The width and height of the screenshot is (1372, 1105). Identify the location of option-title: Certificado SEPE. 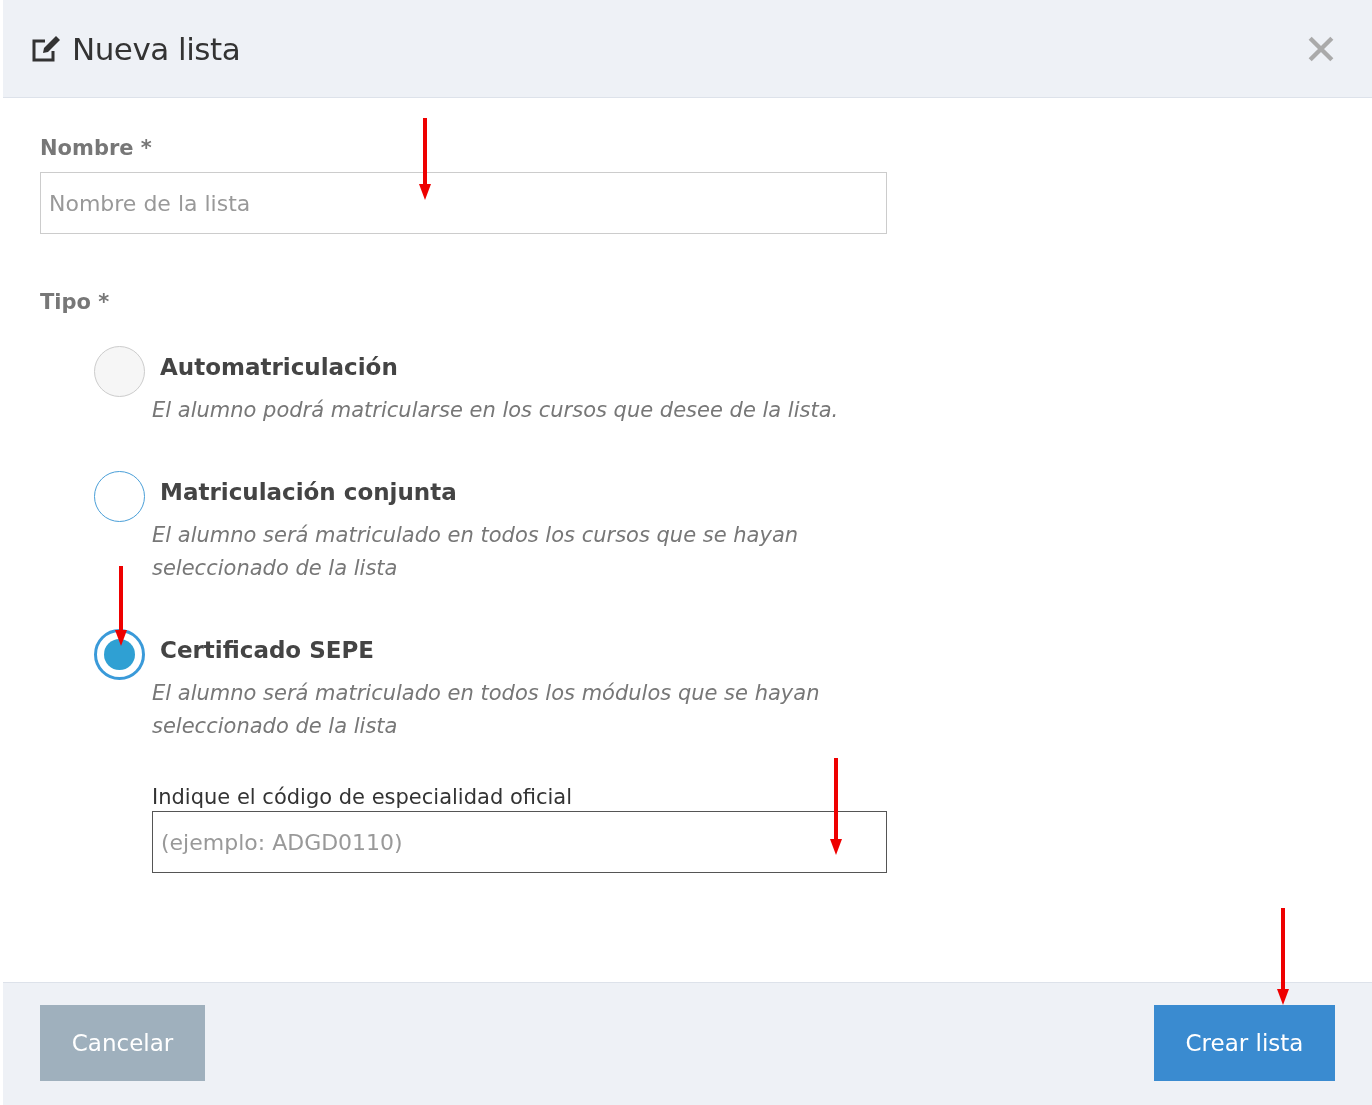
(267, 650).